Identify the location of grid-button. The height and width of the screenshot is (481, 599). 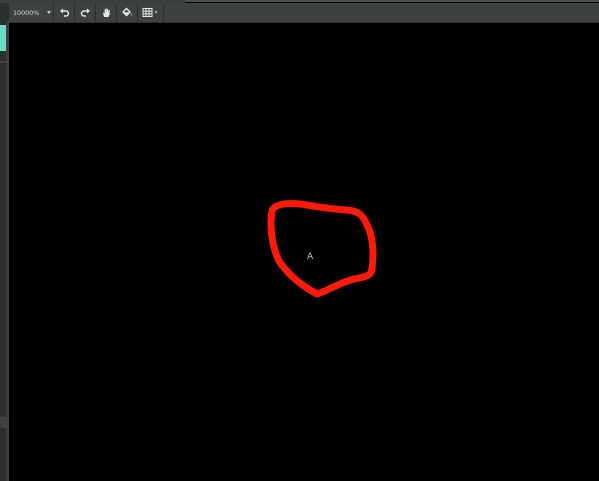
(151, 12).